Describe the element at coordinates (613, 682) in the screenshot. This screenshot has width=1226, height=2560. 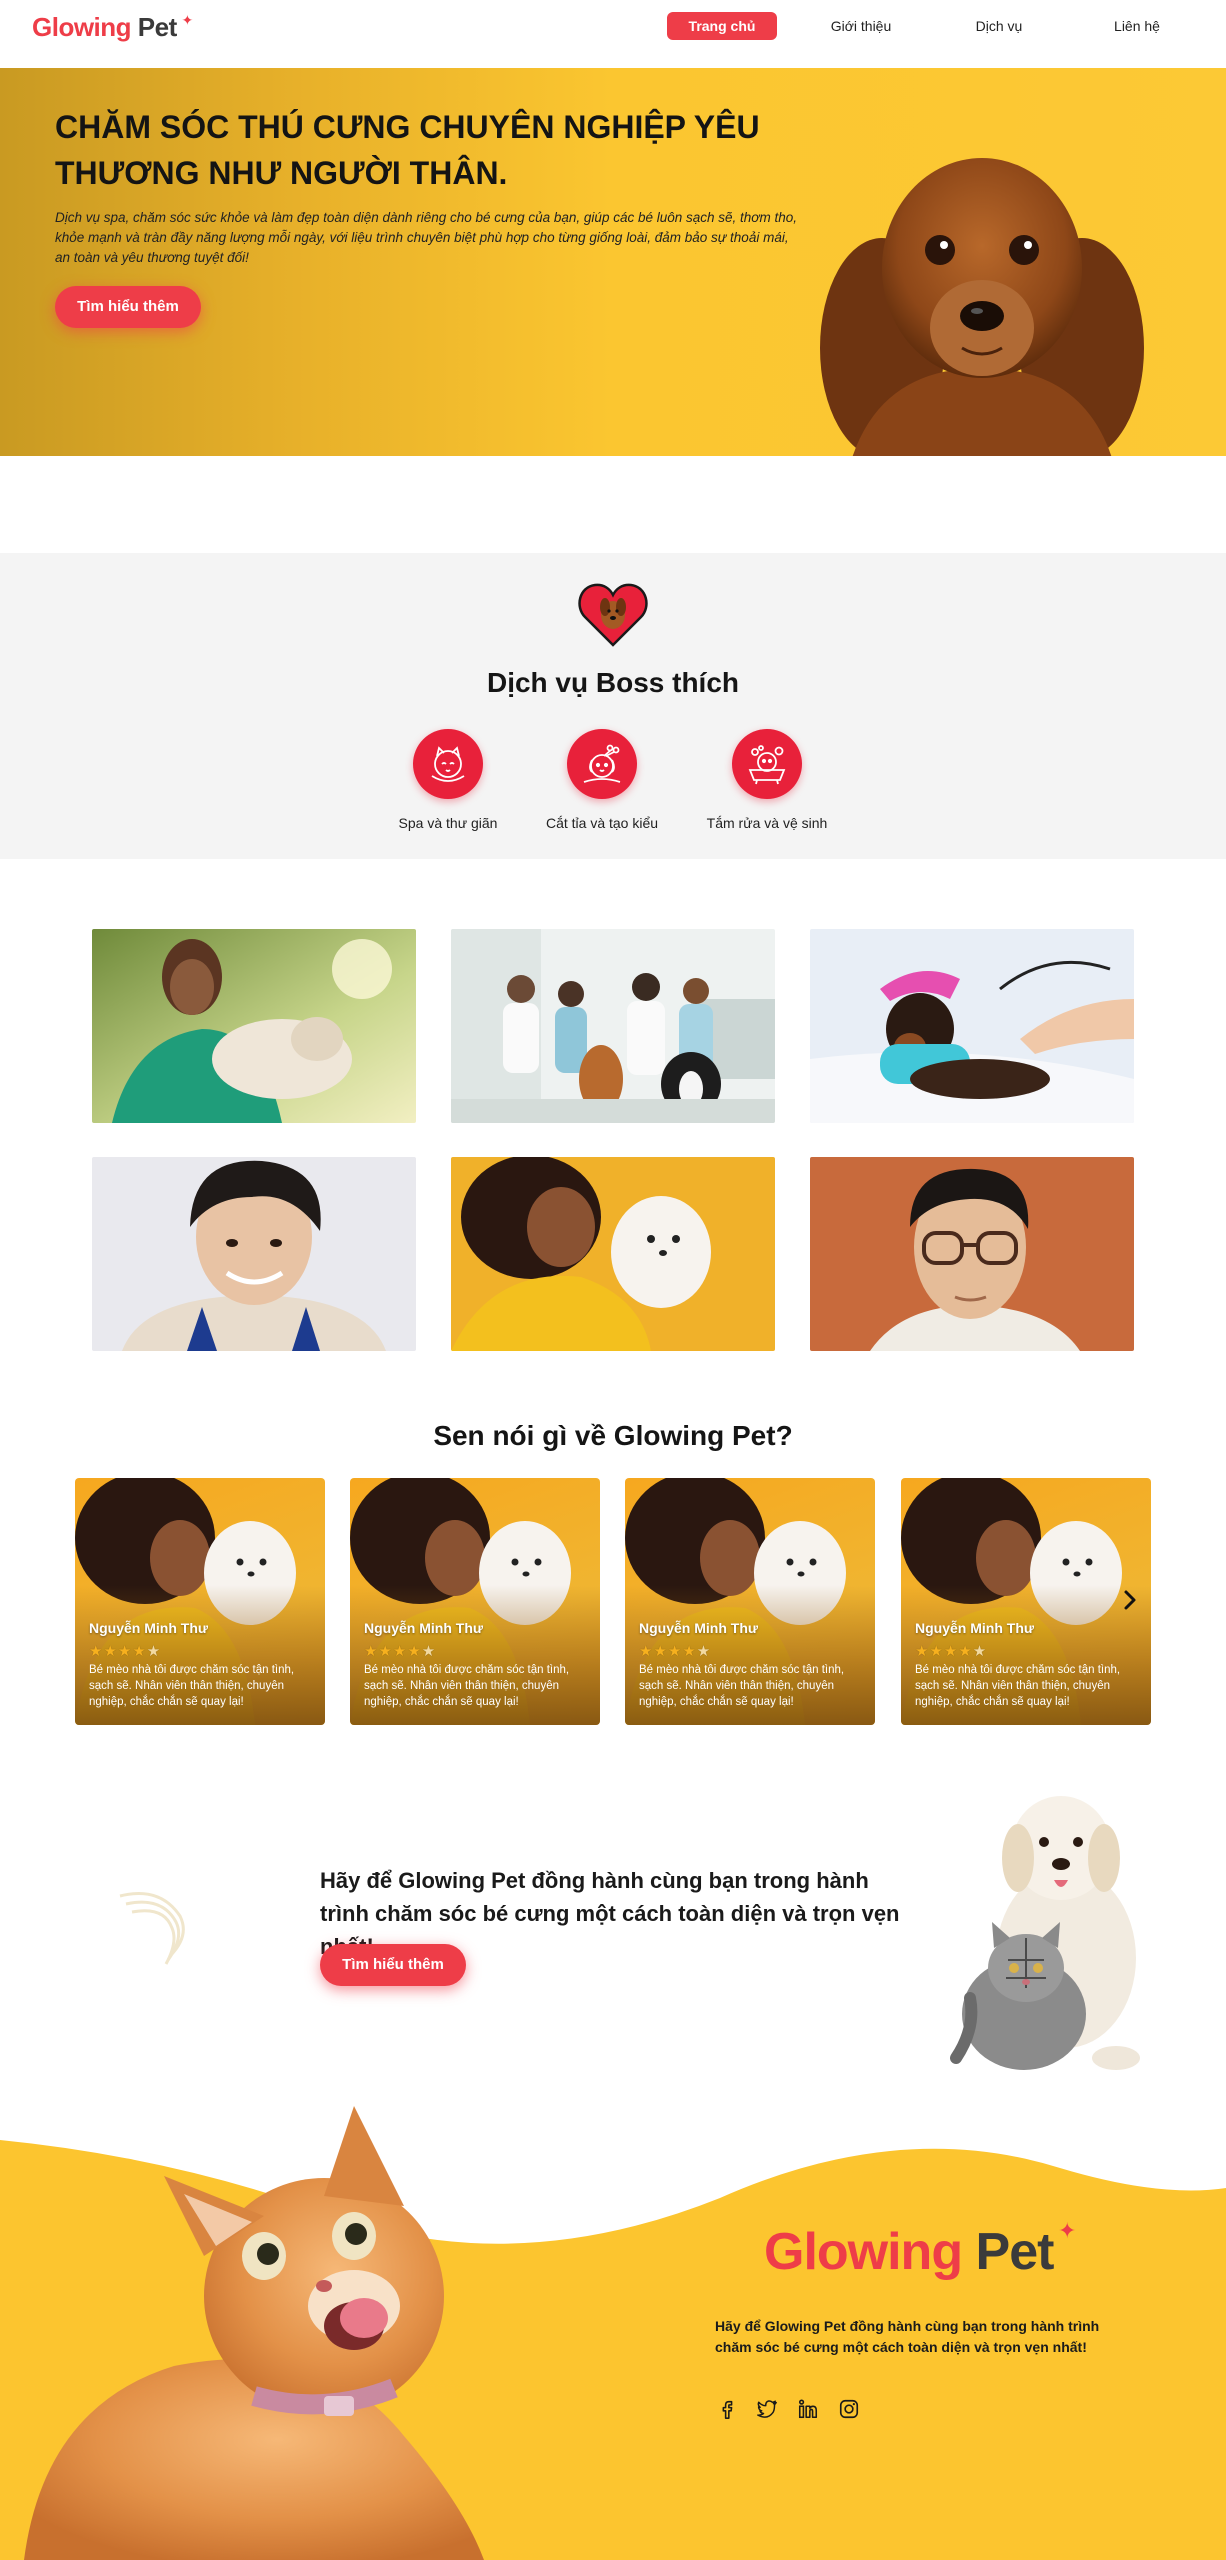
I see `services-title: Dịch vụ Boss thích` at that location.